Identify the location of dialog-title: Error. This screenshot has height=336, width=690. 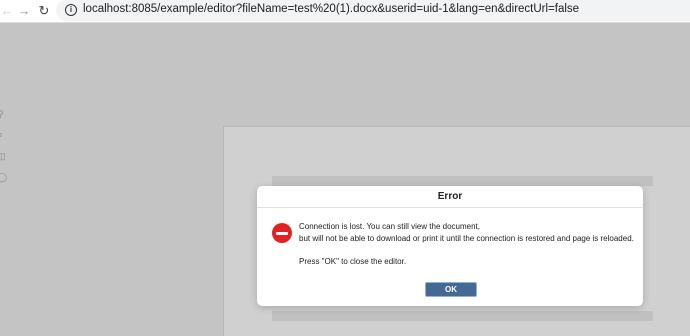
(450, 197).